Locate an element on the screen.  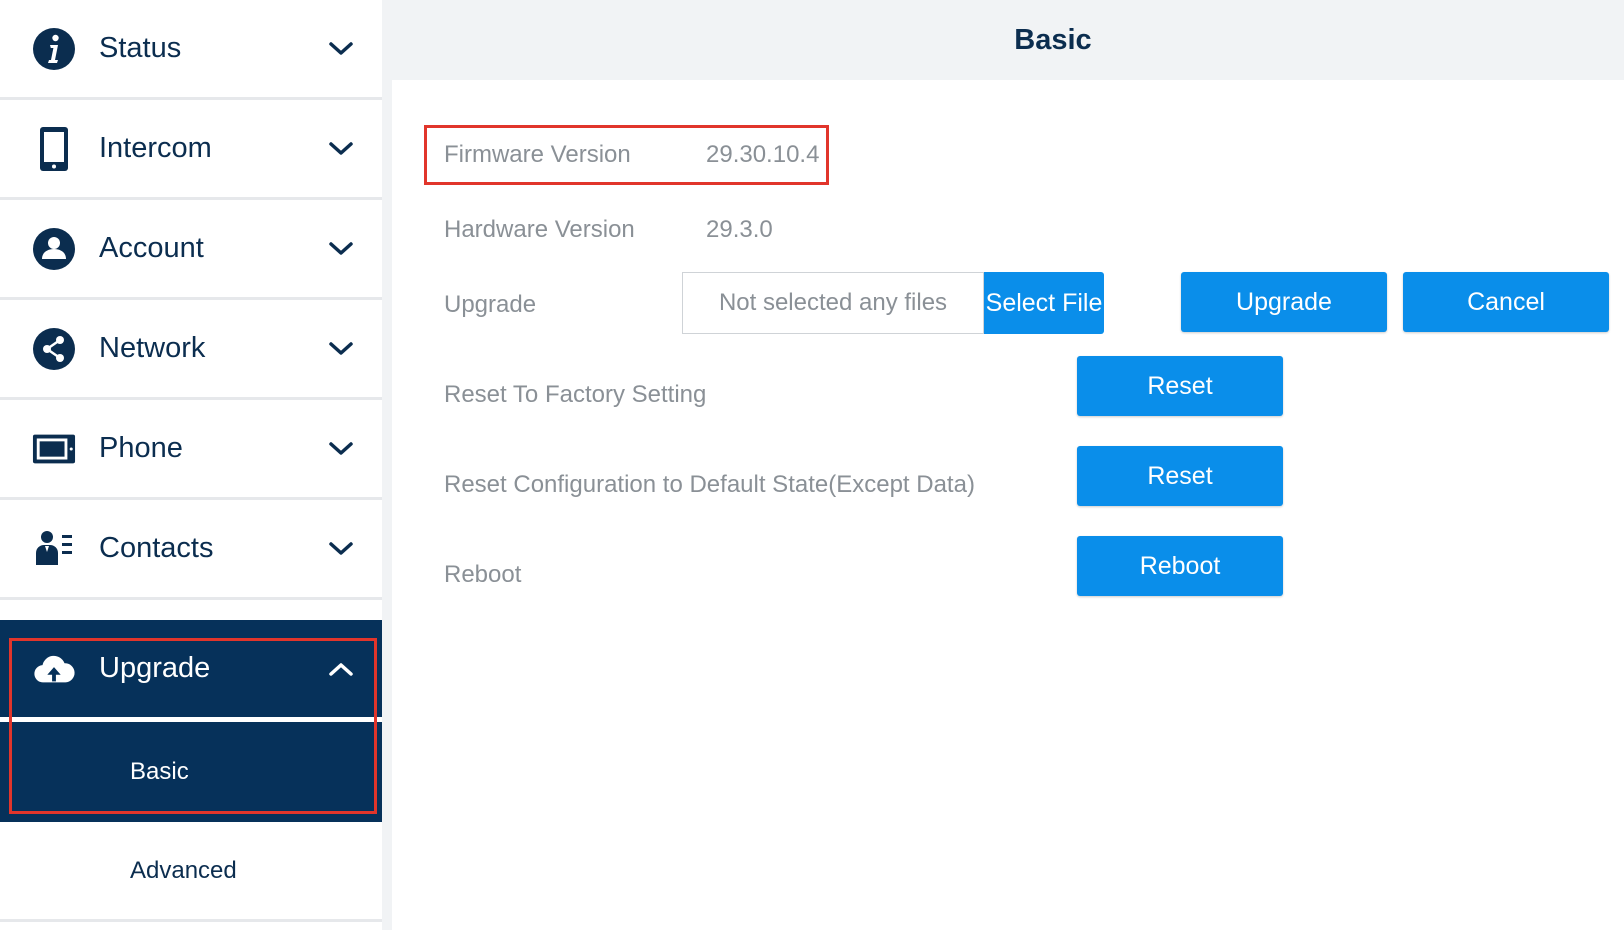
hardware-version-value: 29.3.0 is located at coordinates (739, 229).